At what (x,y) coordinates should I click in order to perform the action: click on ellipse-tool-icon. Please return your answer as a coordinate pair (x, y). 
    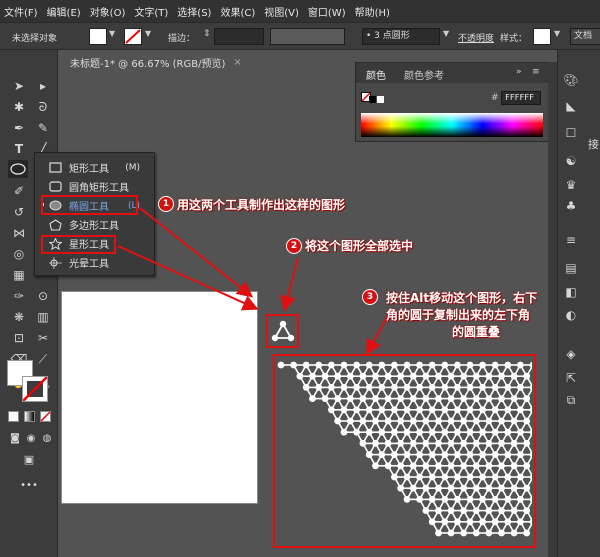
    Looking at the image, I should click on (18, 169).